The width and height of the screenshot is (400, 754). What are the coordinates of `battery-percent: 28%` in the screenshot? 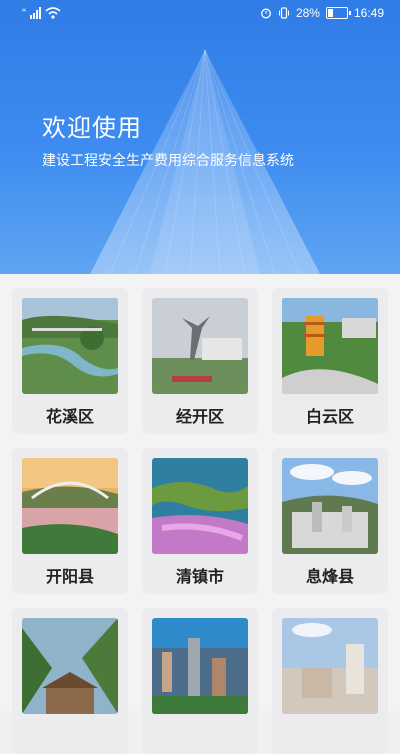 It's located at (307, 13).